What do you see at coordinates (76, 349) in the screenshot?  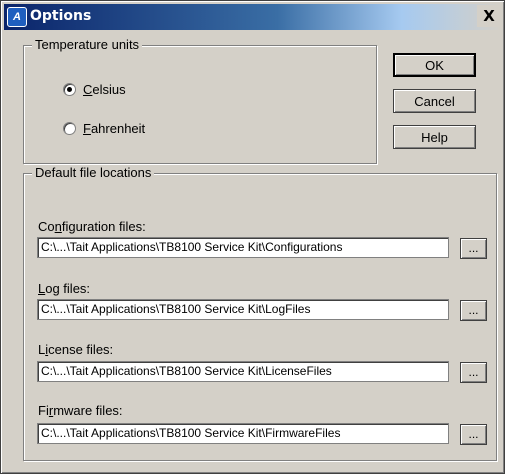 I see `license-files-label: License files:` at bounding box center [76, 349].